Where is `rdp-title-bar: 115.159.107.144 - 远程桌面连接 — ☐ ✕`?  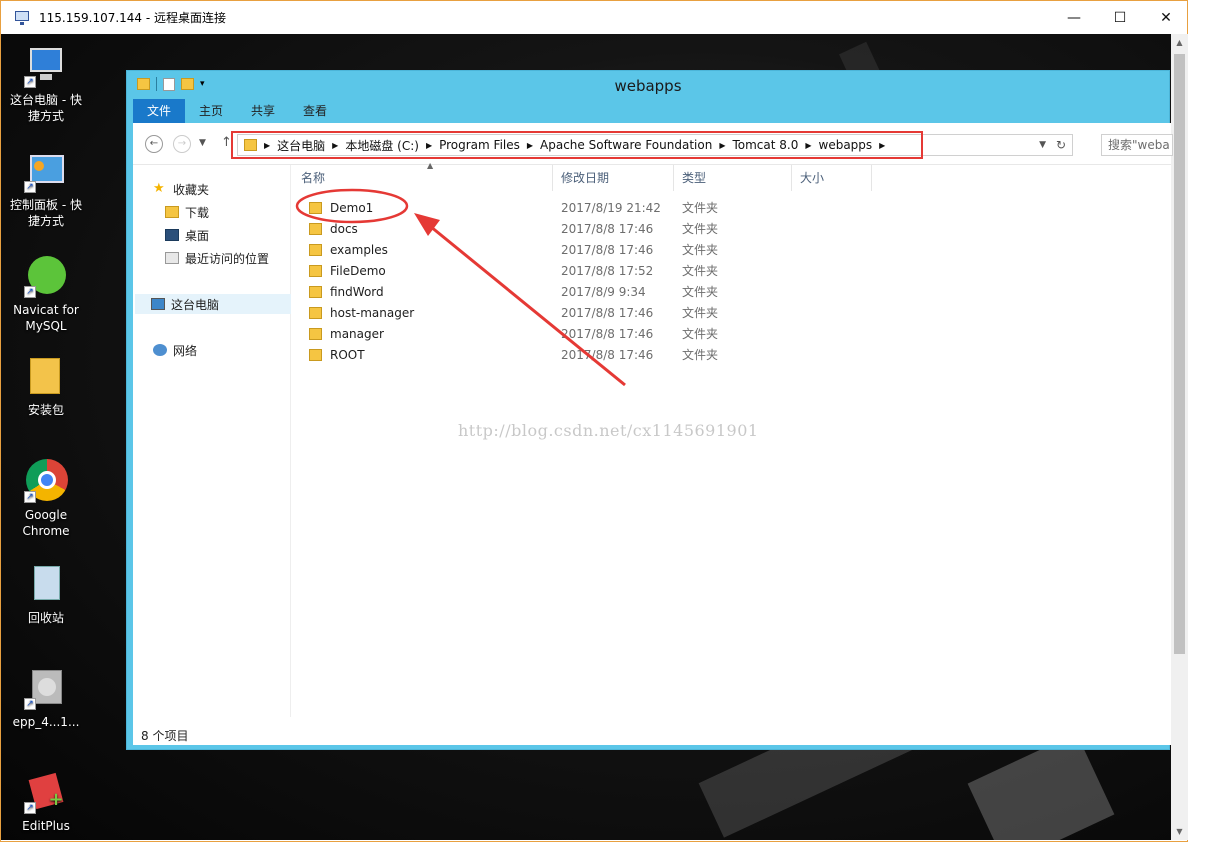
rdp-title-bar: 115.159.107.144 - 远程桌面连接 — ☐ ✕ is located at coordinates (594, 17).